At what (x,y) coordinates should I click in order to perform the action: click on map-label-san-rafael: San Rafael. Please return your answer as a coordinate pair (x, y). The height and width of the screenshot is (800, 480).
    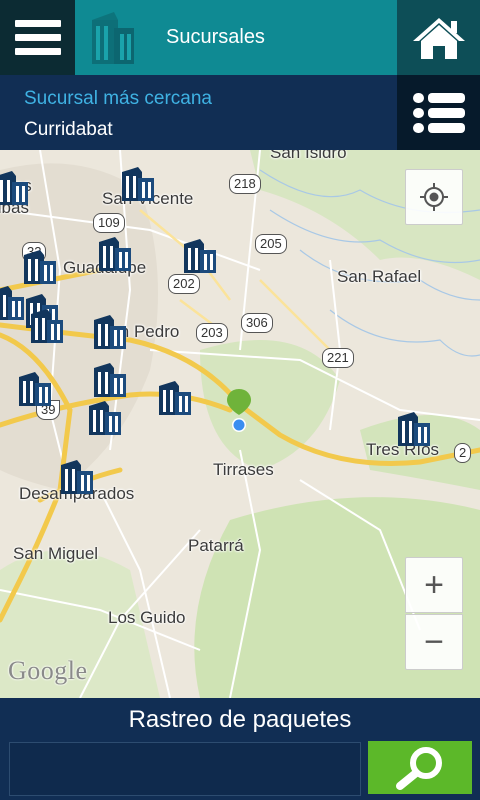
    Looking at the image, I should click on (379, 276).